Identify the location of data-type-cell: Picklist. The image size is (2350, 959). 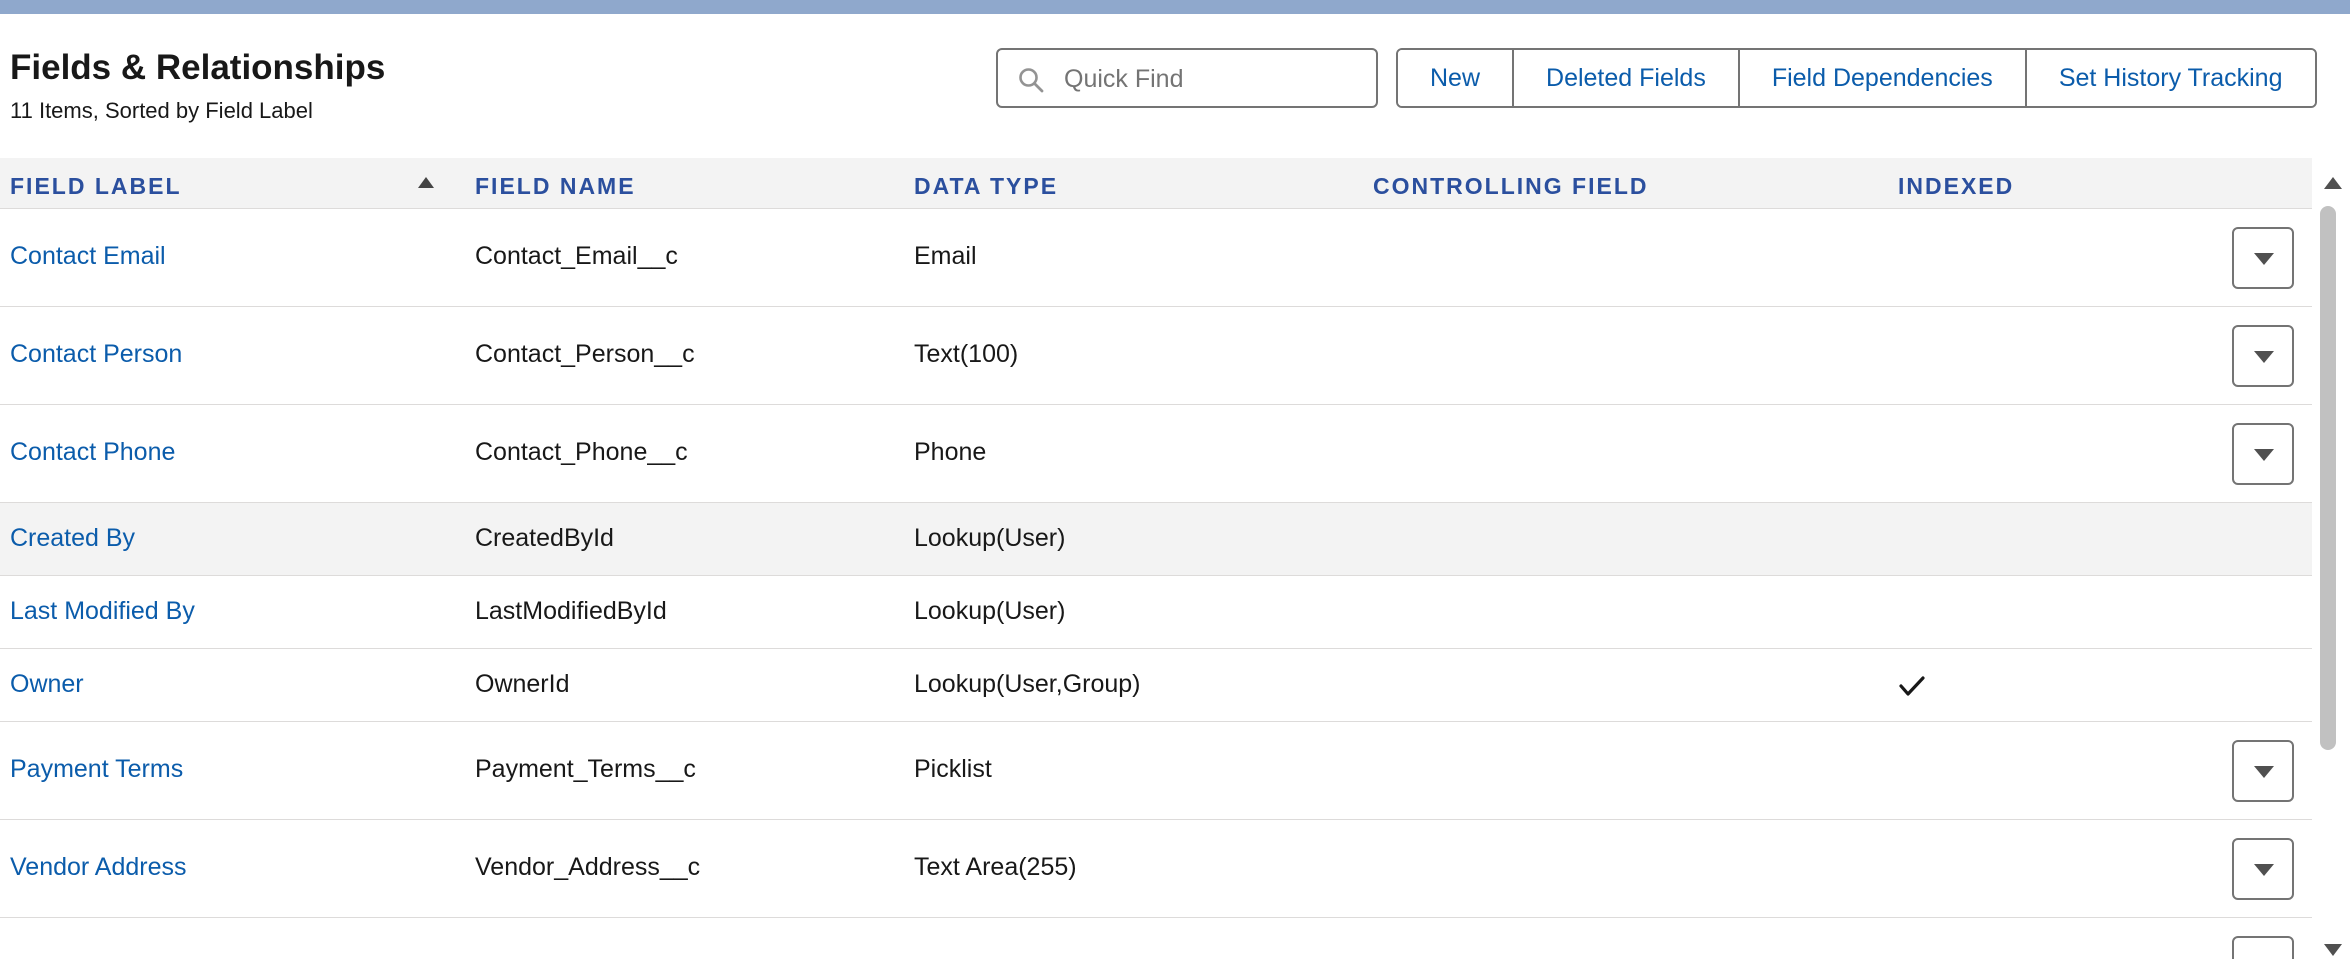
(953, 769).